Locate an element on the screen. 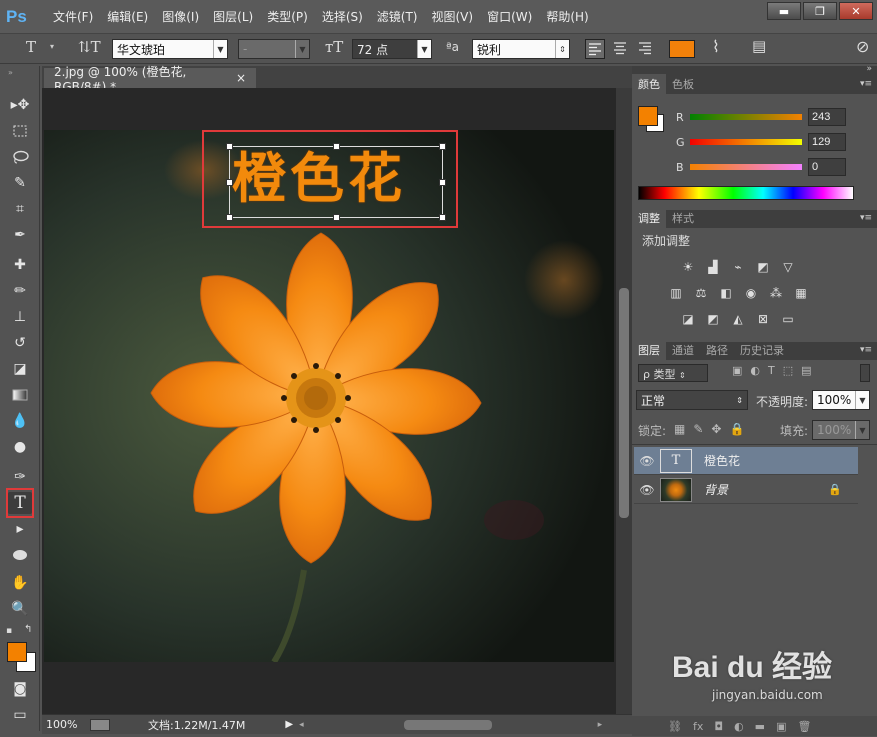 The width and height of the screenshot is (877, 737). layer-name: 背景 is located at coordinates (716, 489).